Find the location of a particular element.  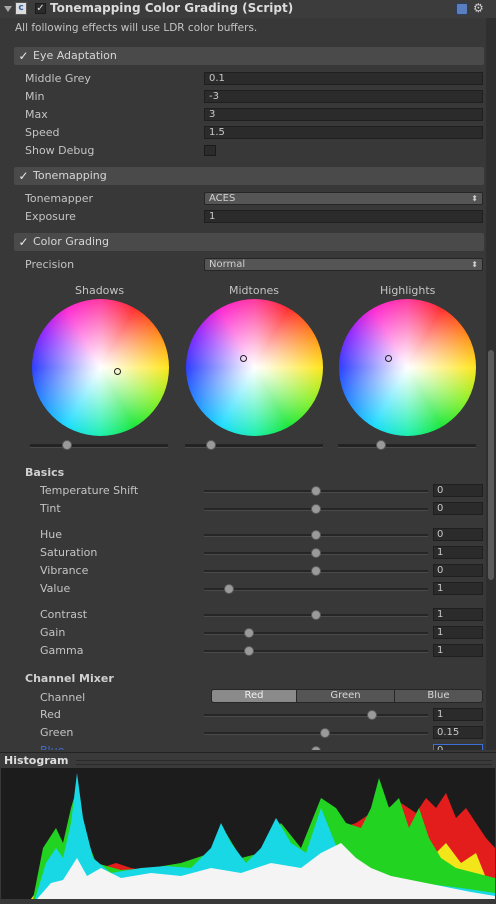

highlights-color-wheel is located at coordinates (407, 367).